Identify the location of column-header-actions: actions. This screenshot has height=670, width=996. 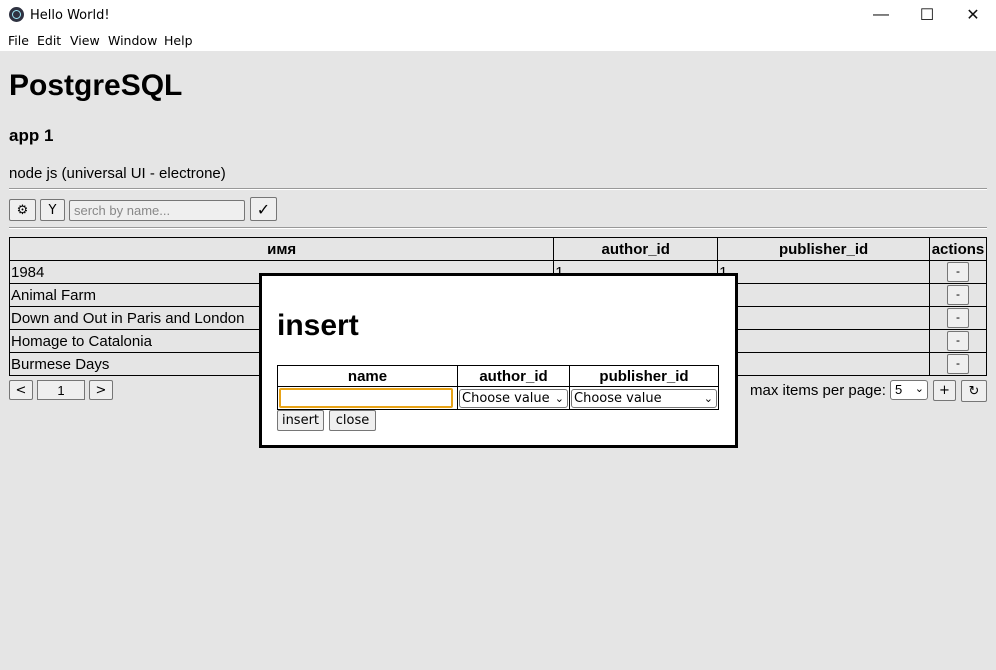
(958, 249).